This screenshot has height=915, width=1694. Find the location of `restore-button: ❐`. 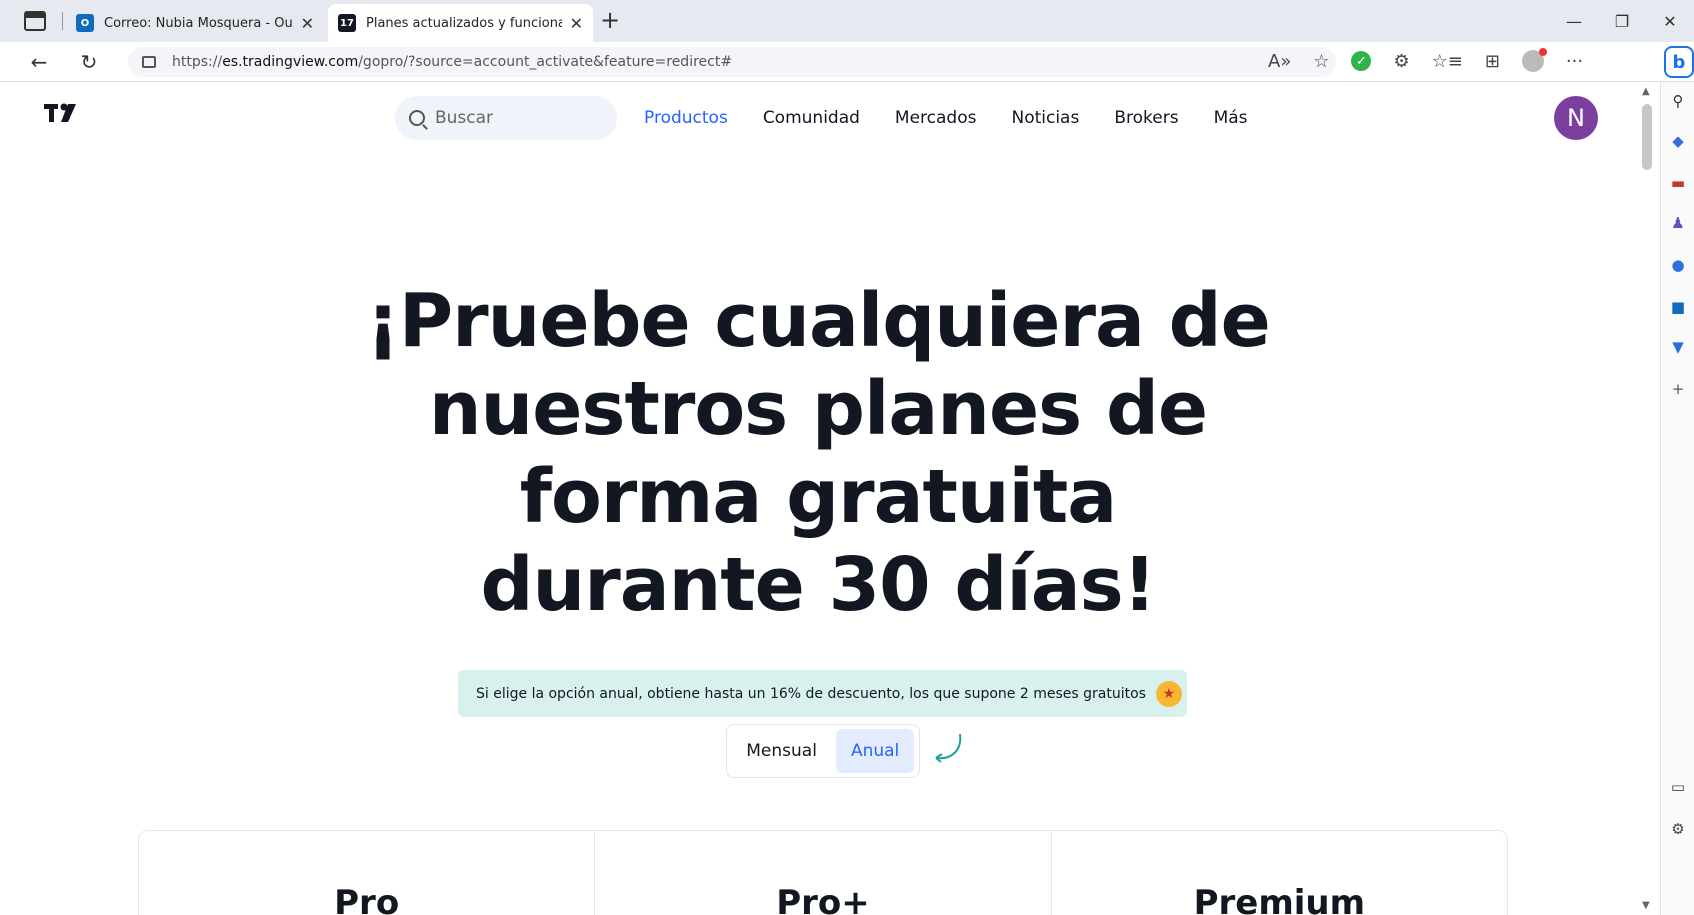

restore-button: ❐ is located at coordinates (1622, 21).